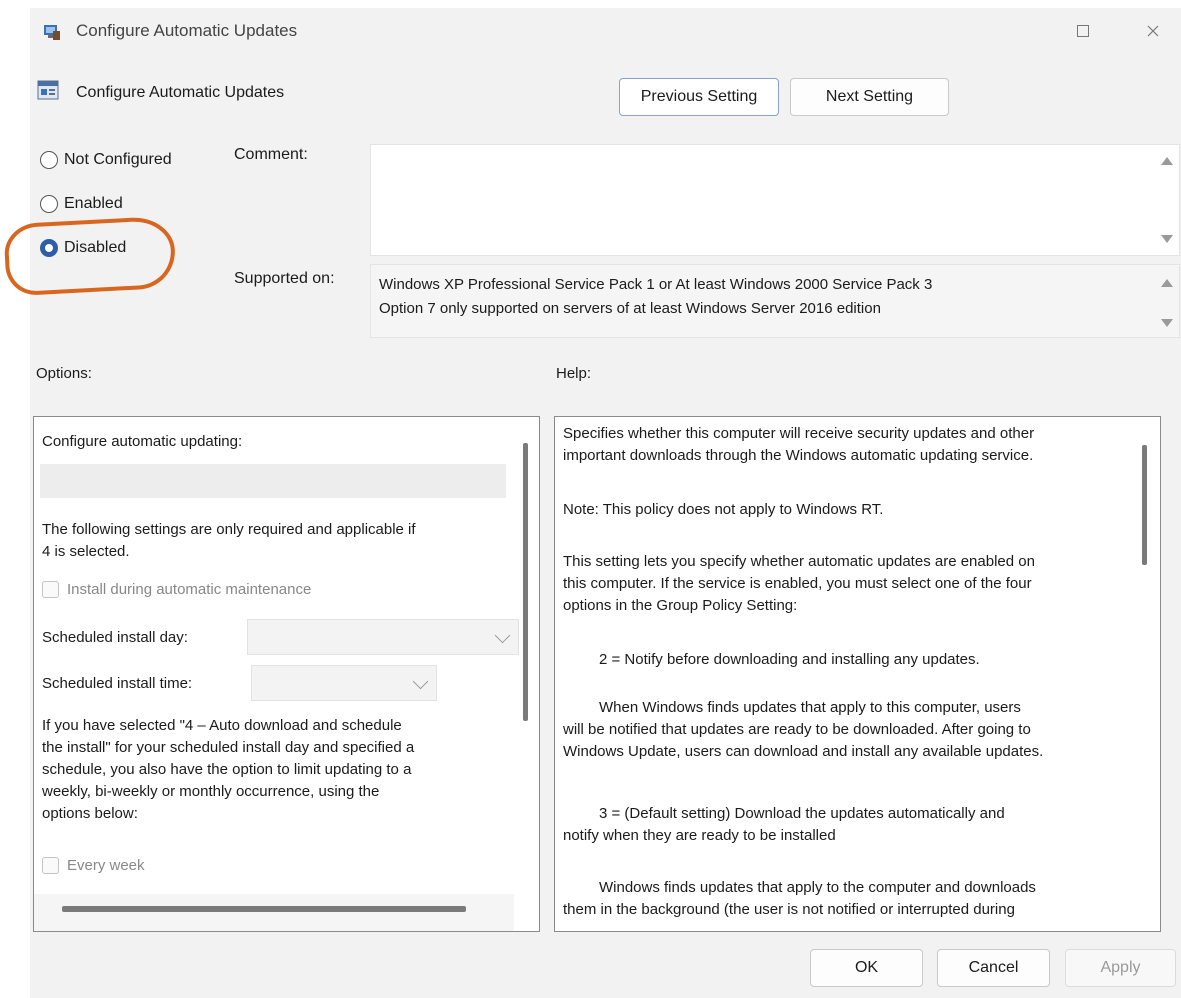  What do you see at coordinates (866, 968) in the screenshot?
I see `ok-button: OK` at bounding box center [866, 968].